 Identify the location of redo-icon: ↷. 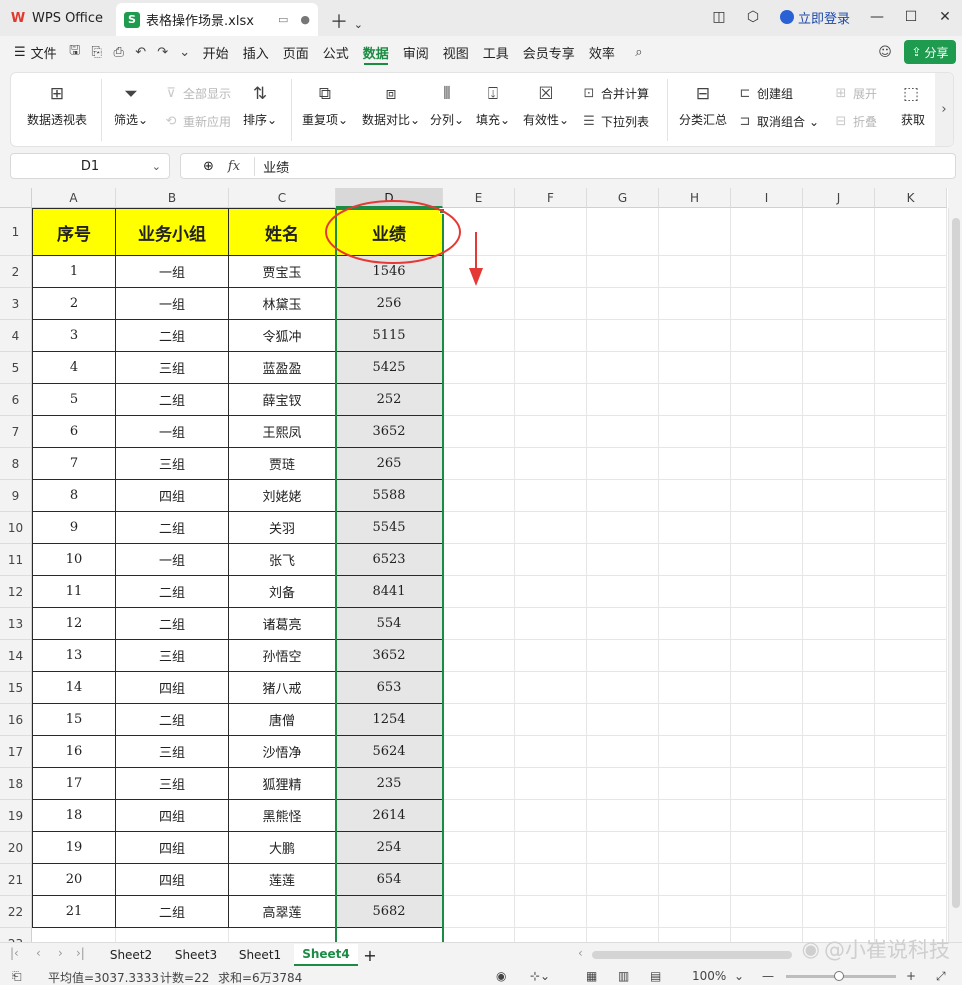
(163, 52).